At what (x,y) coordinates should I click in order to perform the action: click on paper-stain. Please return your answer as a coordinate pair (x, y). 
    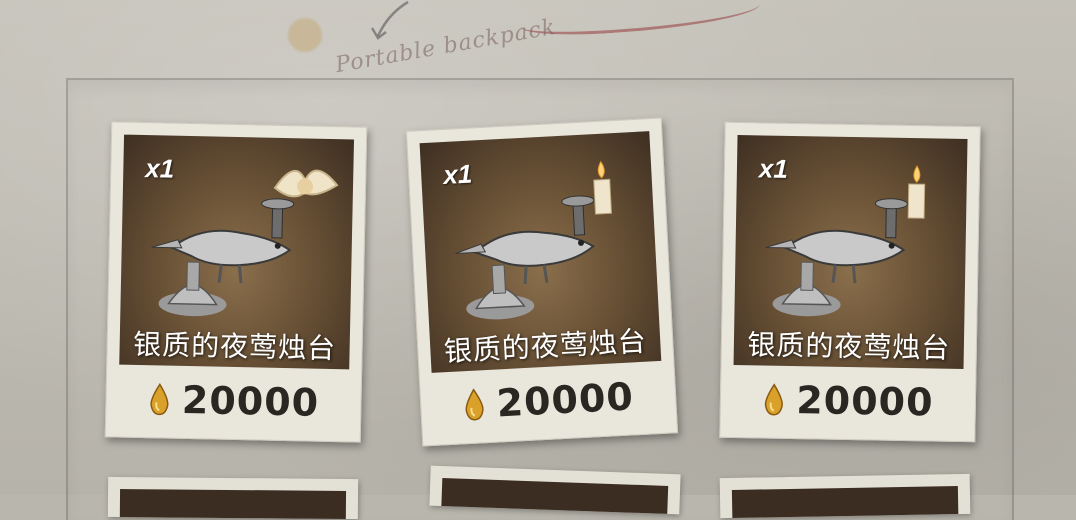
    Looking at the image, I should click on (305, 35).